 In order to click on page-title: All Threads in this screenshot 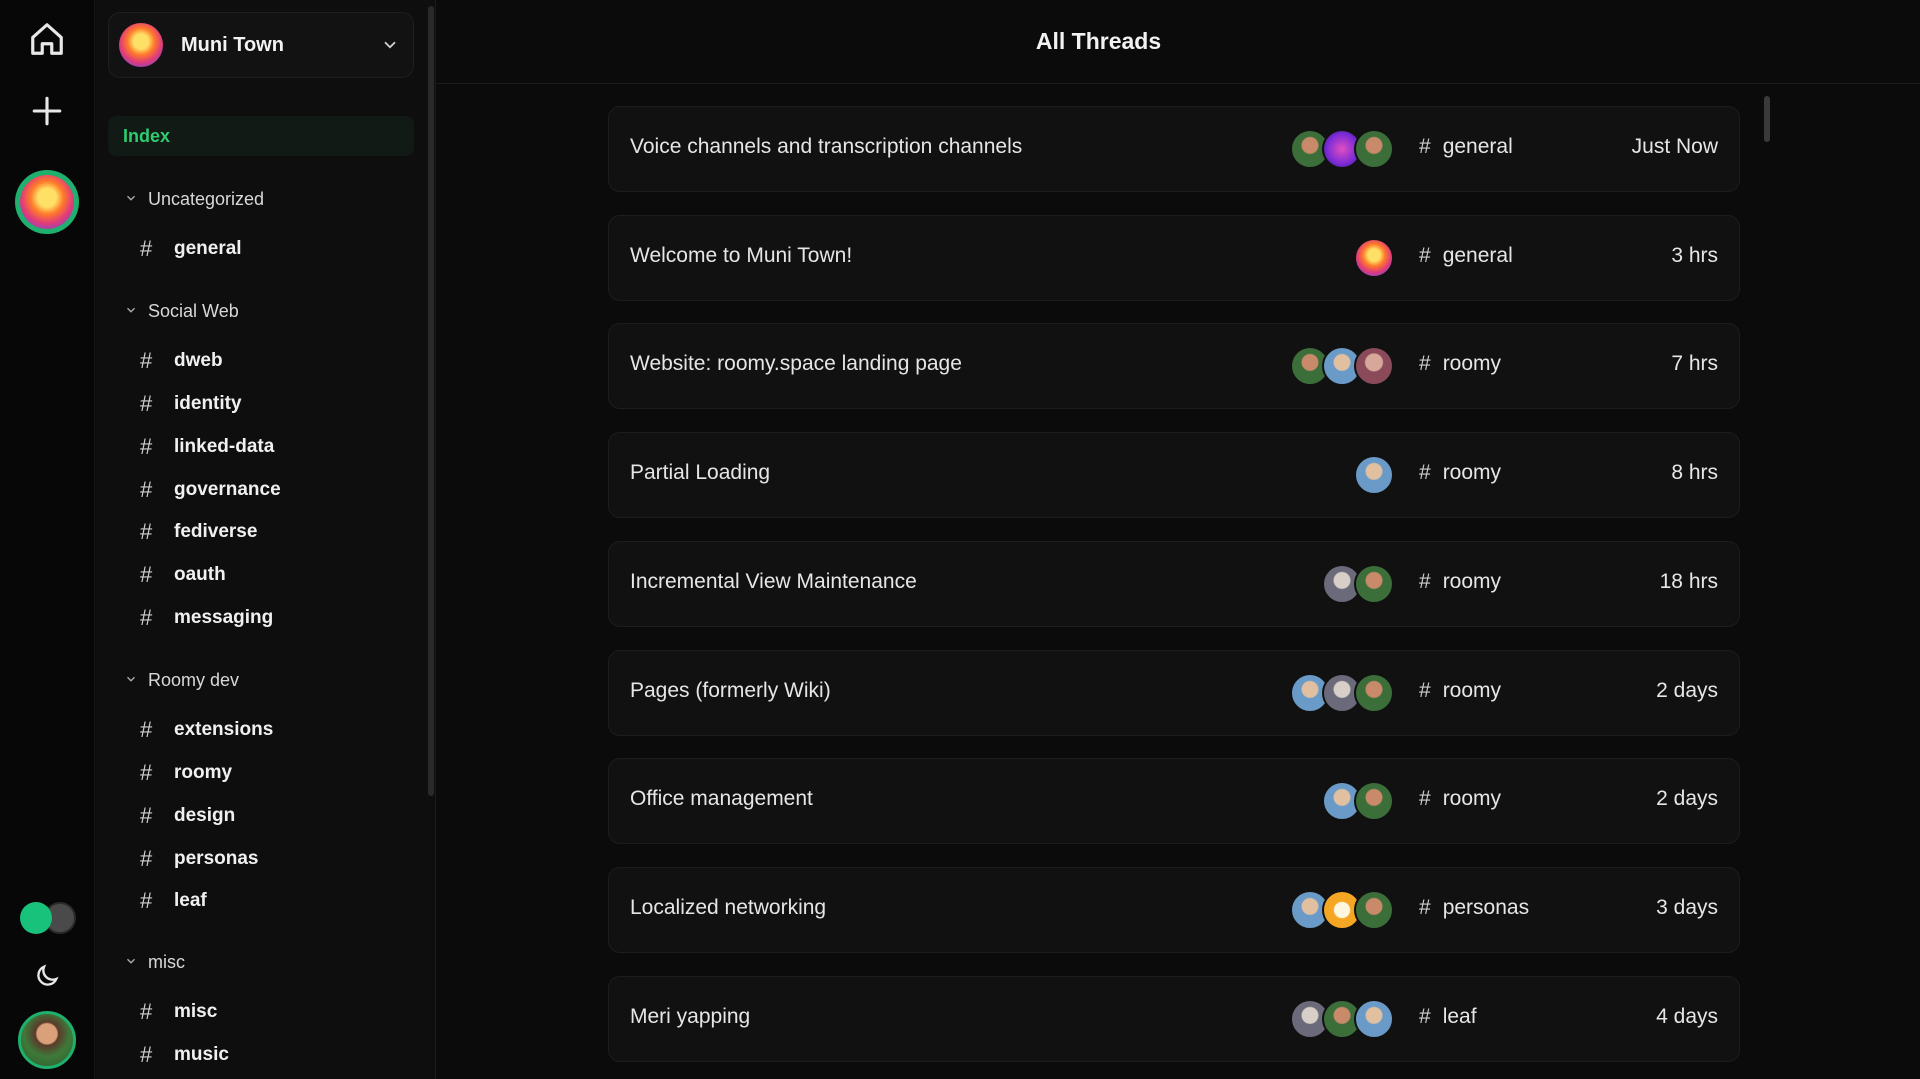, I will do `click(1098, 41)`.